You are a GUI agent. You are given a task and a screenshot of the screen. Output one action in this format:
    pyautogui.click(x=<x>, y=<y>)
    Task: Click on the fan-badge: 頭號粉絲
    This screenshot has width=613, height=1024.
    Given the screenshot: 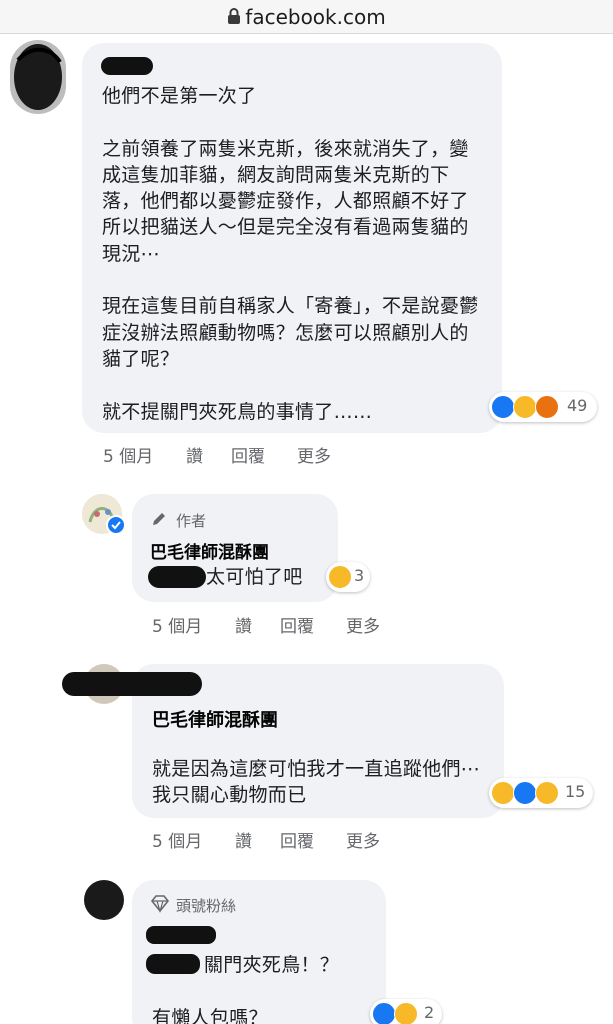 What is the action you would take?
    pyautogui.click(x=206, y=906)
    